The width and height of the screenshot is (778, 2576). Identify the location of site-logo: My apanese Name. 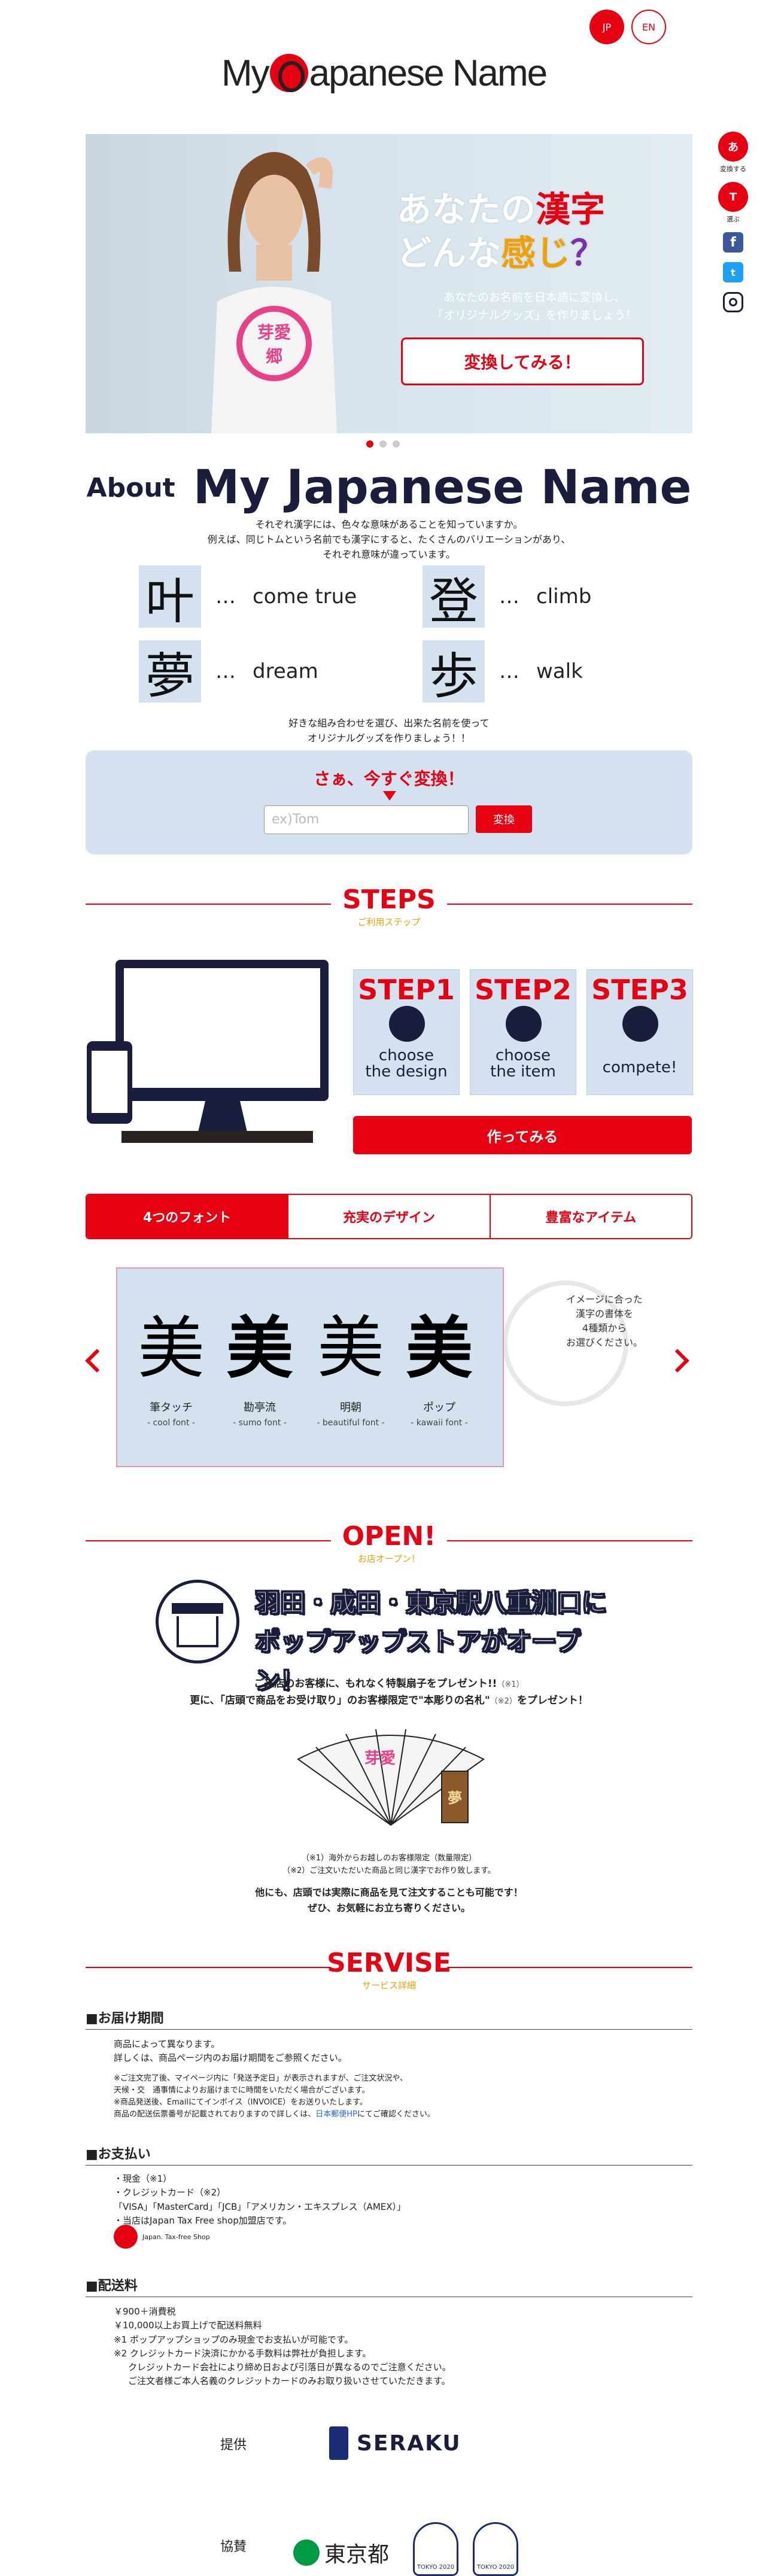
(389, 73).